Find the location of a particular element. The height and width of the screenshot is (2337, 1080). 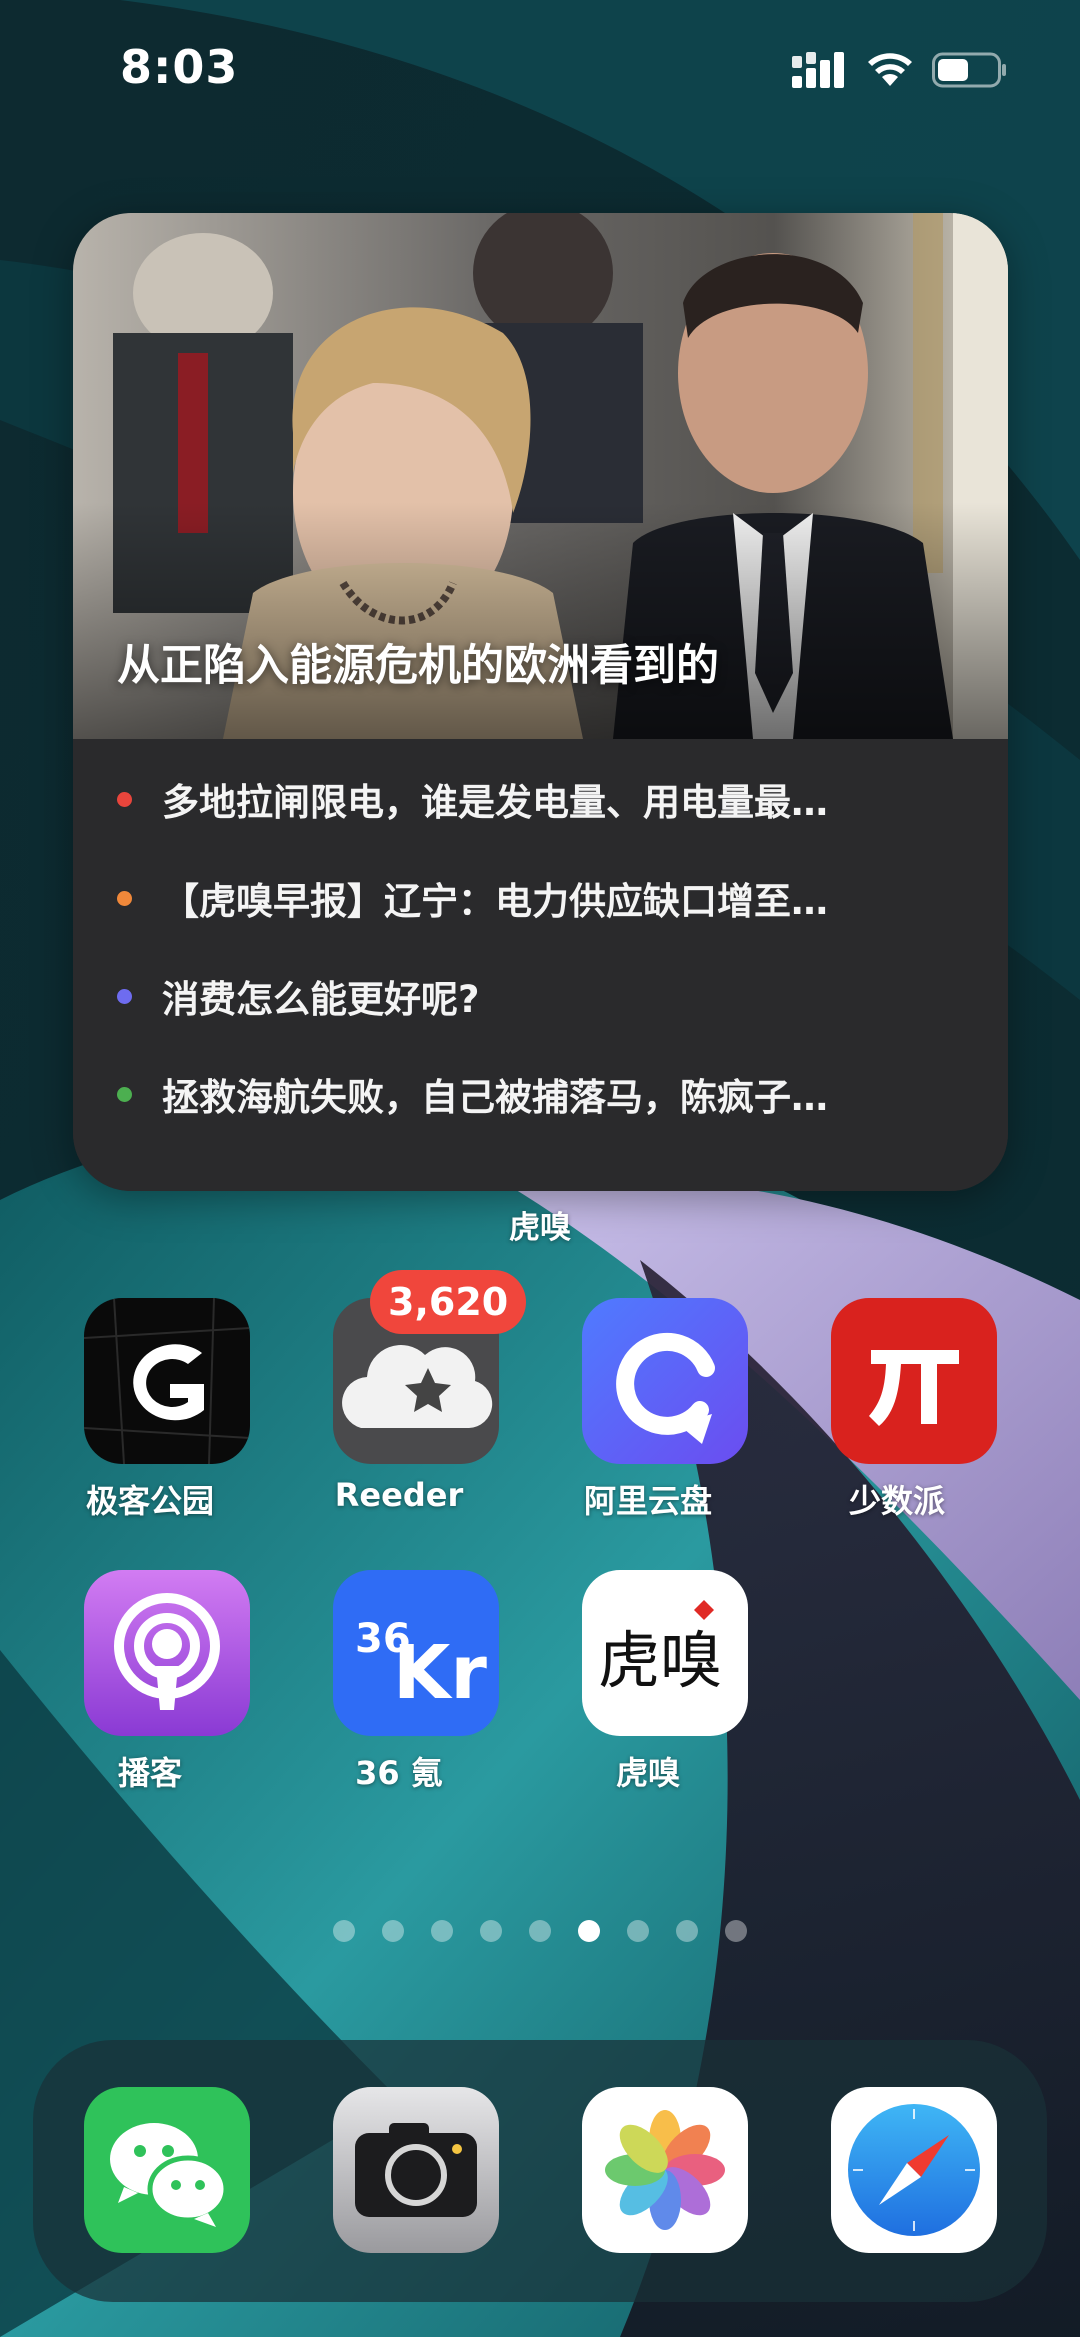

podcasts-icon is located at coordinates (167, 1653).